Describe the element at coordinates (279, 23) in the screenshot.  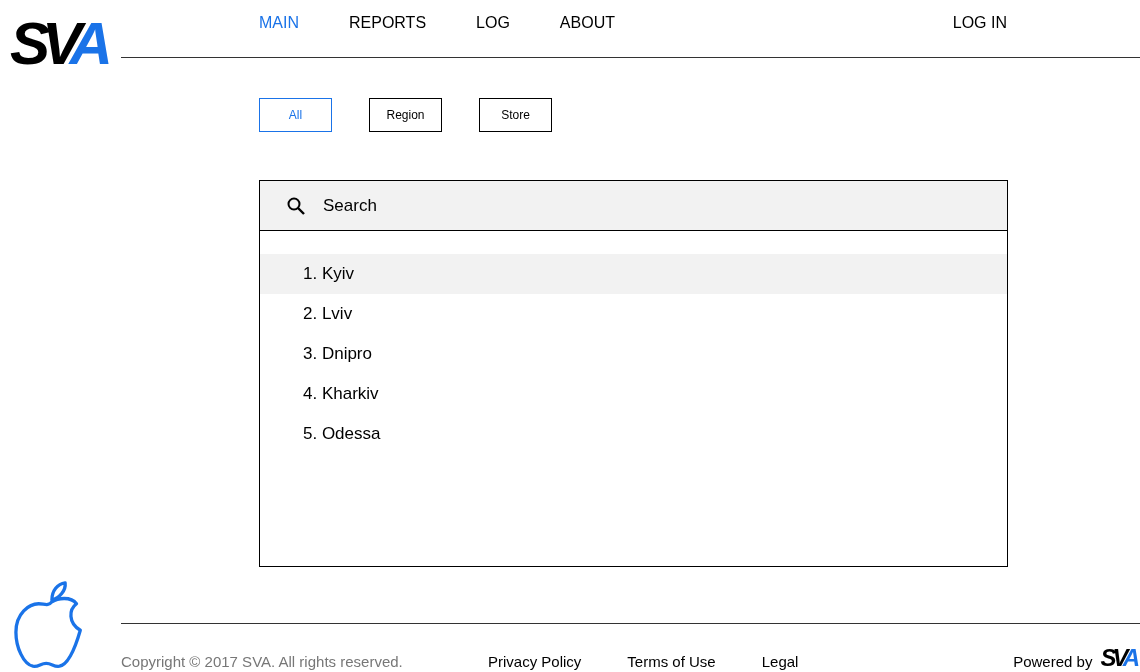
I see `nav-tab: MAIN` at that location.